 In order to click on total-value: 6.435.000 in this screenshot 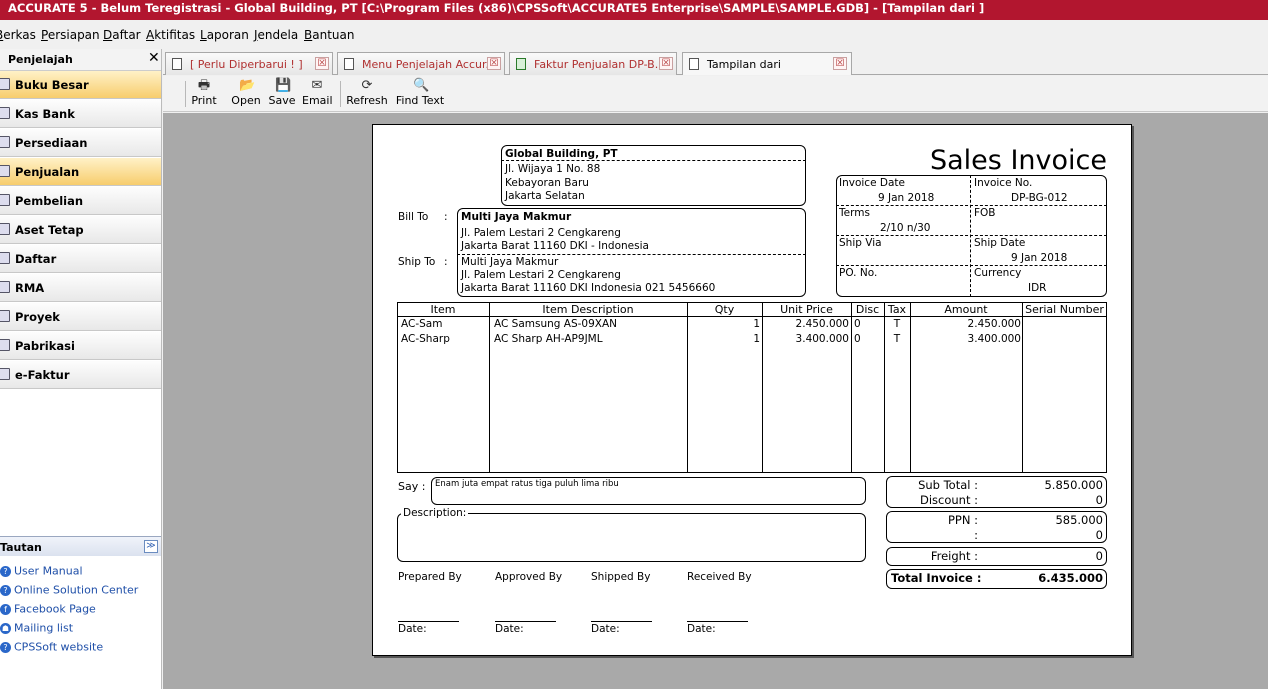, I will do `click(1070, 578)`.